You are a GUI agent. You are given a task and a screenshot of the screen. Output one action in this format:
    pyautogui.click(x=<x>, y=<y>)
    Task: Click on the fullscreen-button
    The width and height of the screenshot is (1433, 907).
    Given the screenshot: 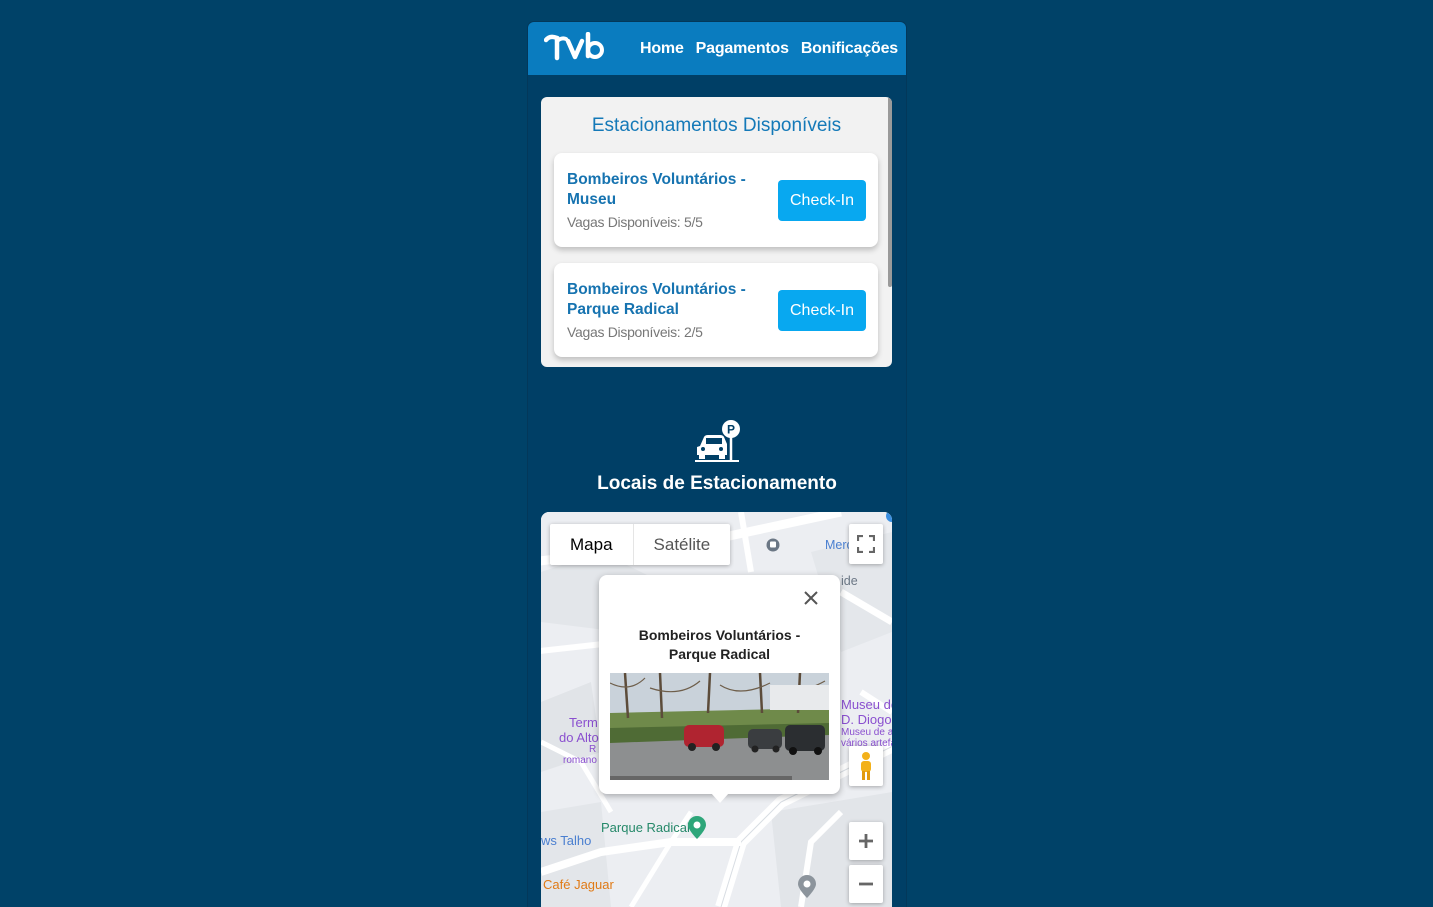 What is the action you would take?
    pyautogui.click(x=866, y=544)
    